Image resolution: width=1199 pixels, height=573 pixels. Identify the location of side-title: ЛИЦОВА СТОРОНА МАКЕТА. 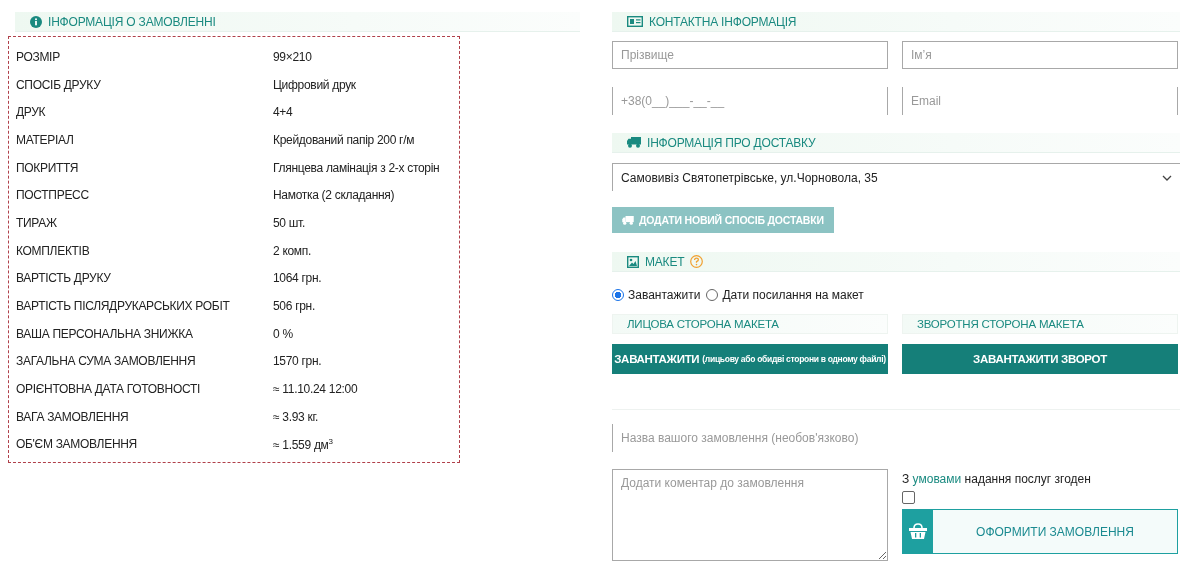
(750, 324).